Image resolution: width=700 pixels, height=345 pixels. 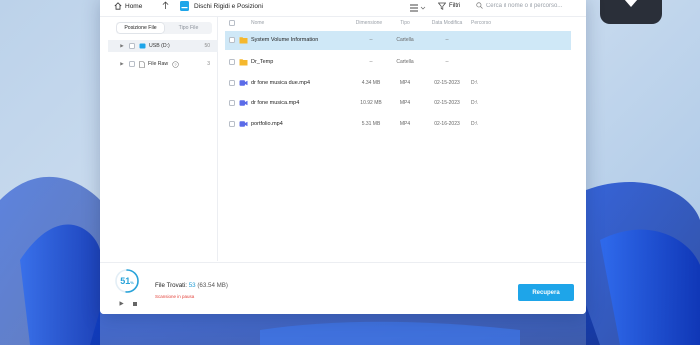 I want to click on found-label: File Trovati:, so click(x=171, y=285).